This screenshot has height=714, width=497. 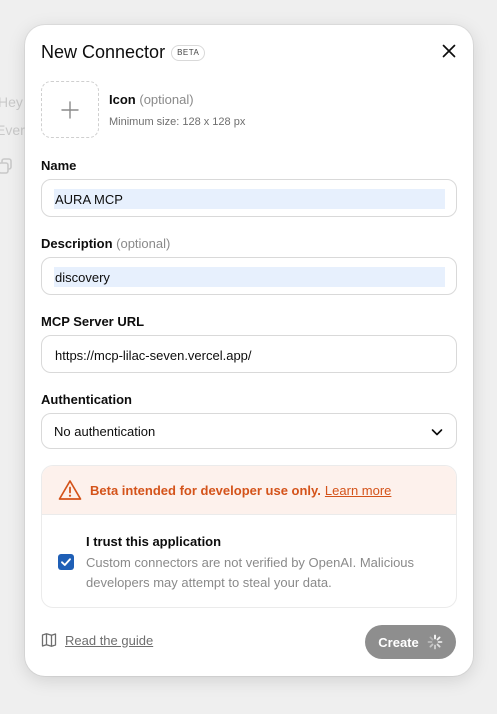 What do you see at coordinates (177, 122) in the screenshot?
I see `icon-size-hint: Minimum size: 128 x 128 px` at bounding box center [177, 122].